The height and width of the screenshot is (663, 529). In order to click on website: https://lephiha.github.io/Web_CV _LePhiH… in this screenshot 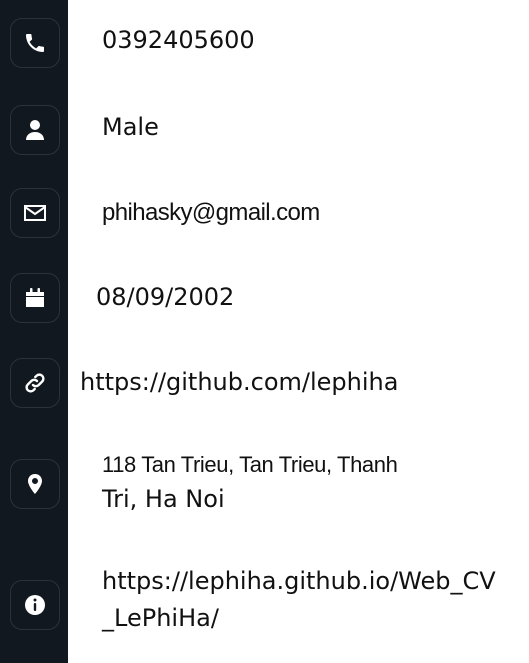, I will do `click(299, 600)`.